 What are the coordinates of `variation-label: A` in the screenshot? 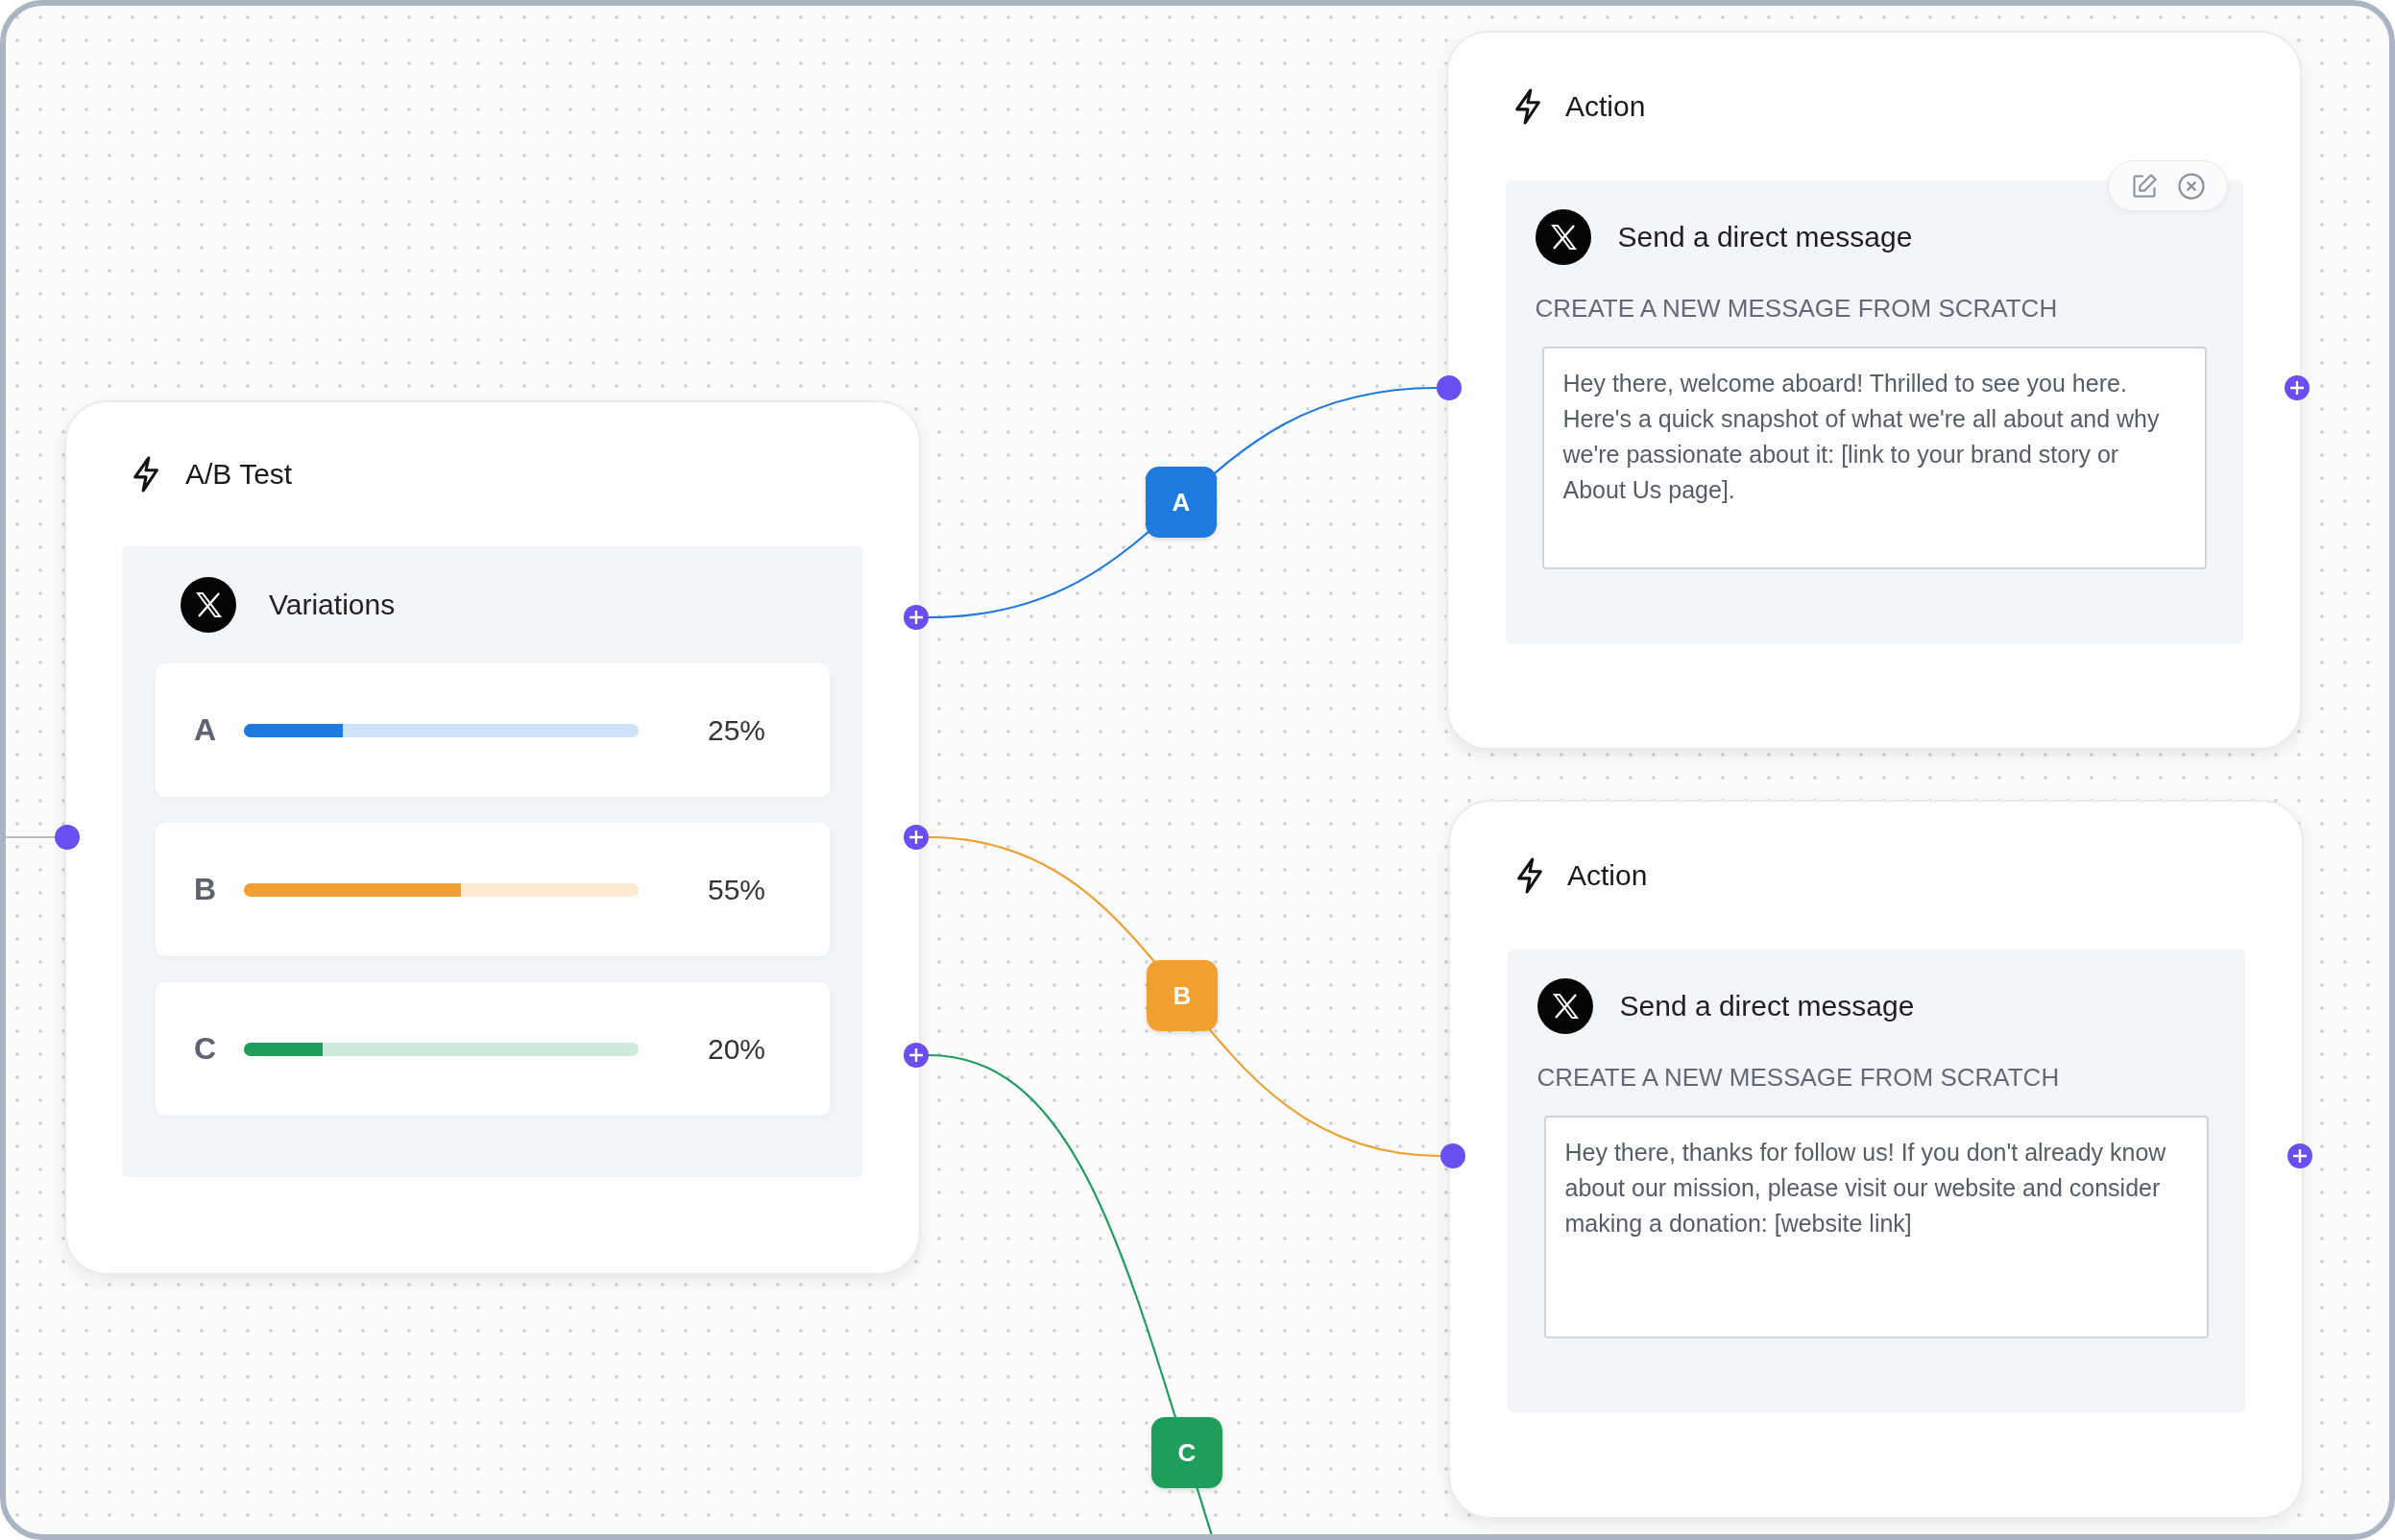 It's located at (206, 730).